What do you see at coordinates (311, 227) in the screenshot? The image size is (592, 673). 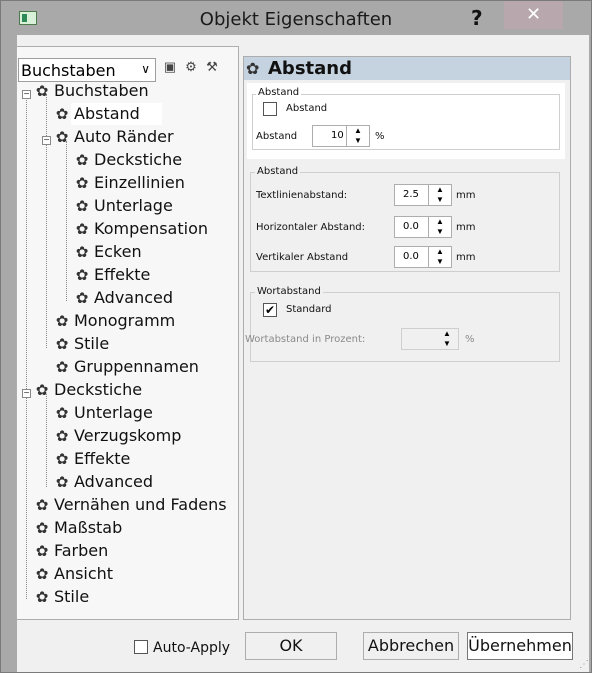 I see `horizontal-spacing-label: Horizontaler Abstand:` at bounding box center [311, 227].